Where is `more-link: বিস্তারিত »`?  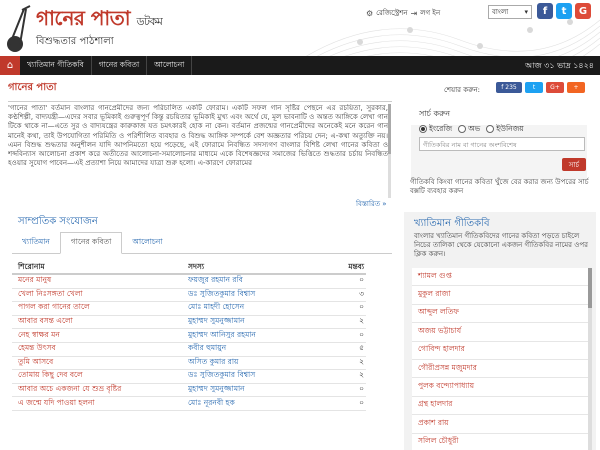
more-link: বিস্তারিত » is located at coordinates (371, 204).